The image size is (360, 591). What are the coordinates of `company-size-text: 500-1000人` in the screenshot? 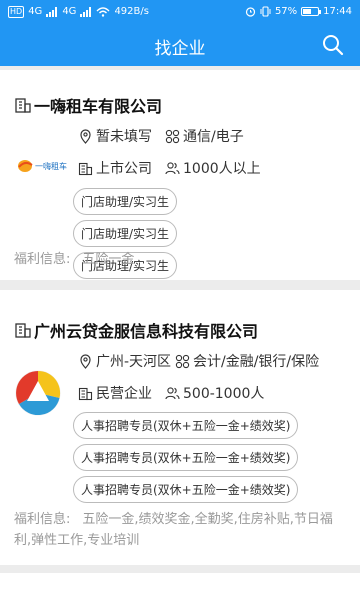 It's located at (224, 394).